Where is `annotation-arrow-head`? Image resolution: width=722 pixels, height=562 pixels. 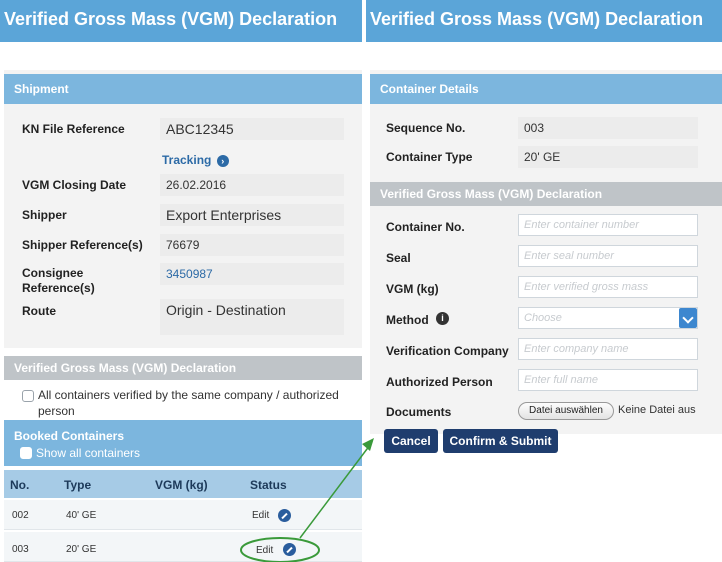 annotation-arrow-head is located at coordinates (368, 444).